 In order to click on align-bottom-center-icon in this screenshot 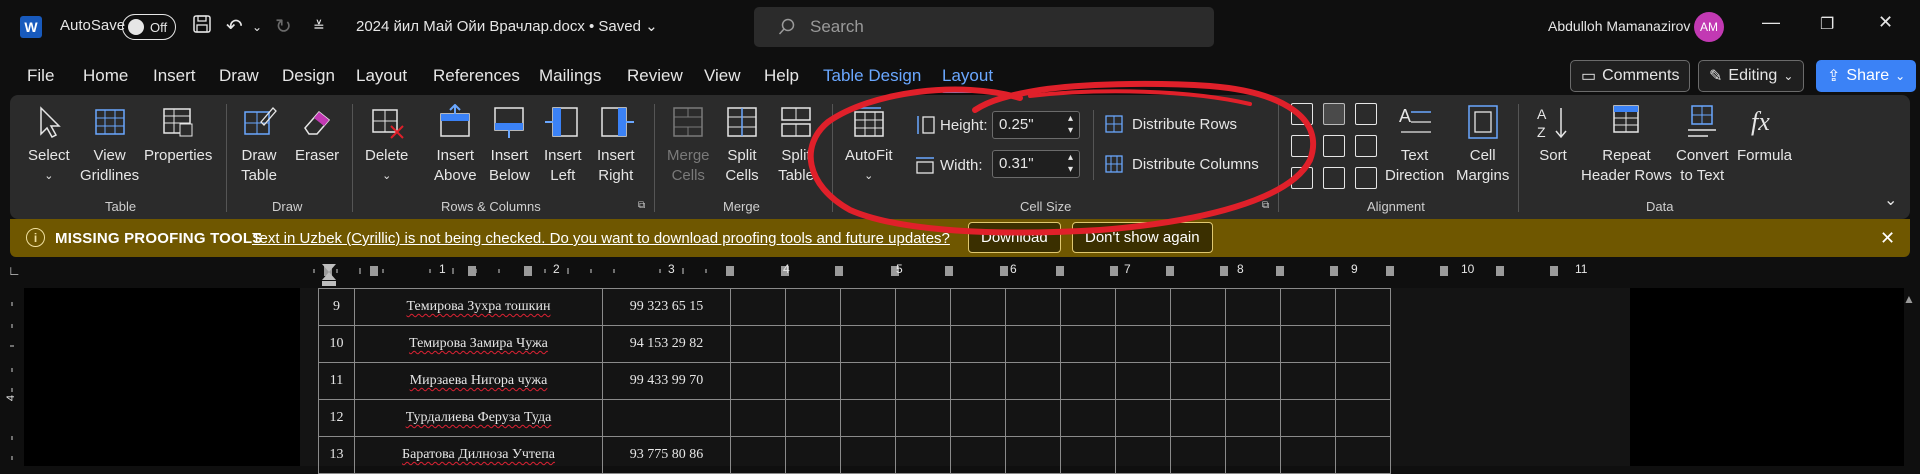, I will do `click(1334, 178)`.